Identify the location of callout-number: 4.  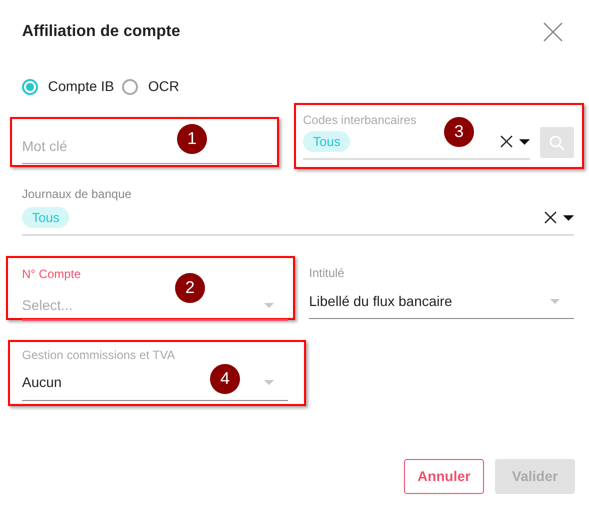
(225, 379).